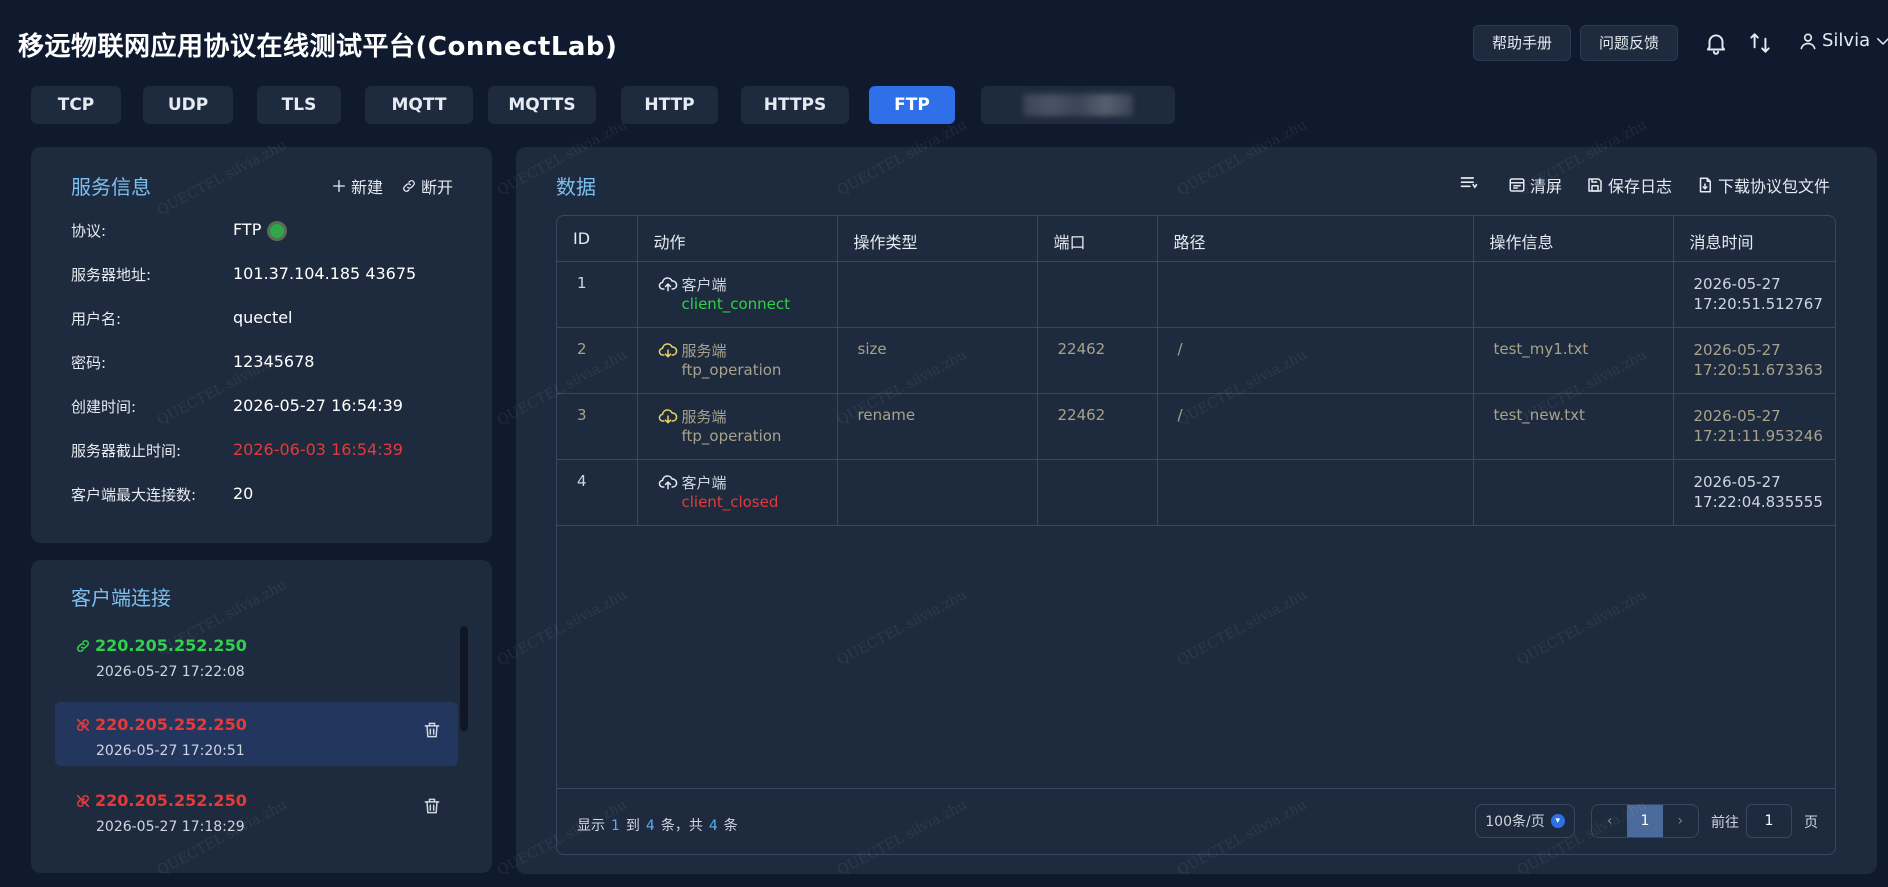 This screenshot has width=1888, height=887. I want to click on column-header-action: 动作, so click(737, 239).